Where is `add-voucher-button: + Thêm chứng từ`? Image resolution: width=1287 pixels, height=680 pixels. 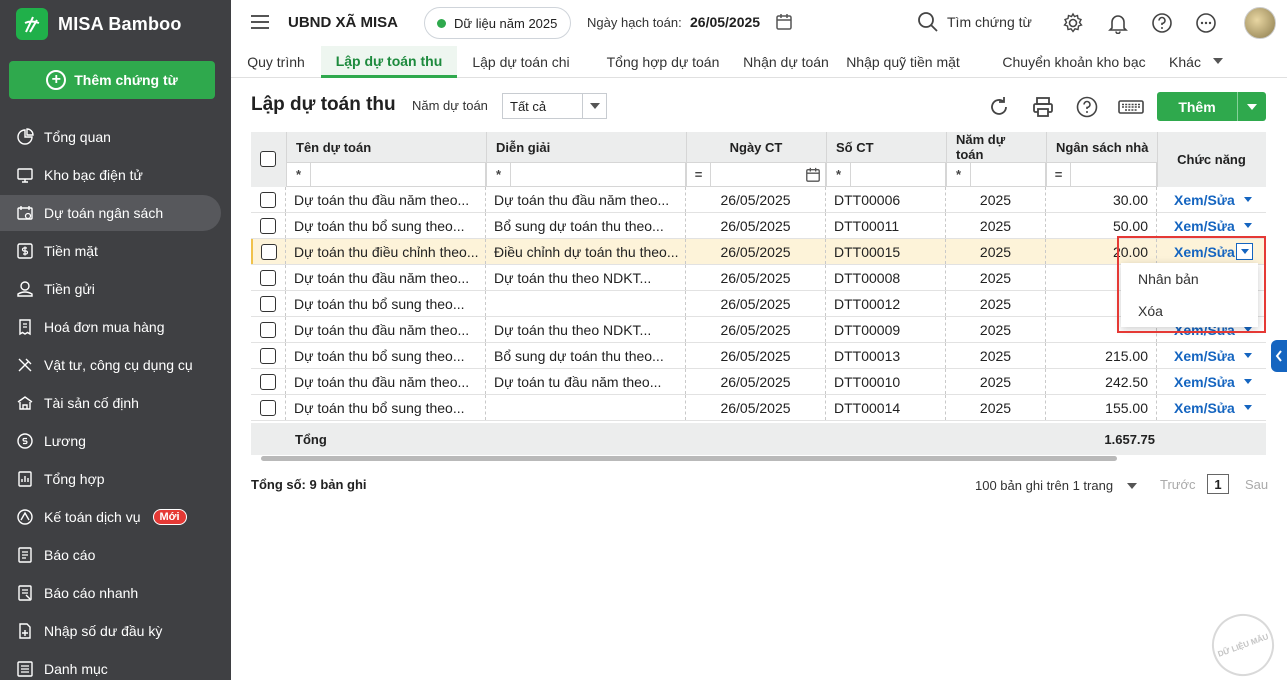
add-voucher-button: + Thêm chứng từ is located at coordinates (112, 80).